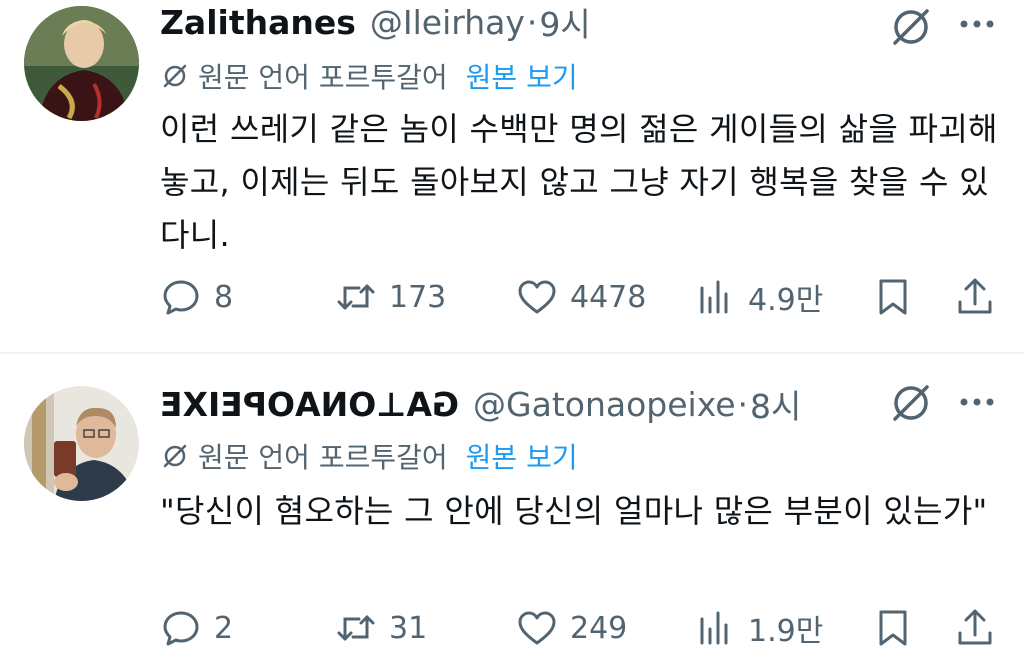  Describe the element at coordinates (599, 628) in the screenshot. I see `like-count: 249` at that location.